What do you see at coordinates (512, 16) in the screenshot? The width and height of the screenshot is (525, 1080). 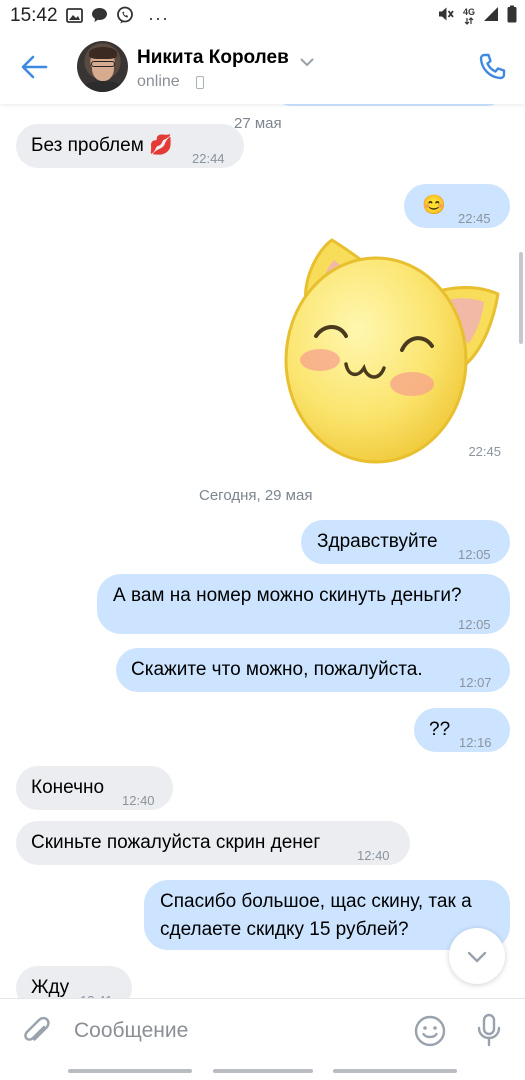 I see `battery-icon` at bounding box center [512, 16].